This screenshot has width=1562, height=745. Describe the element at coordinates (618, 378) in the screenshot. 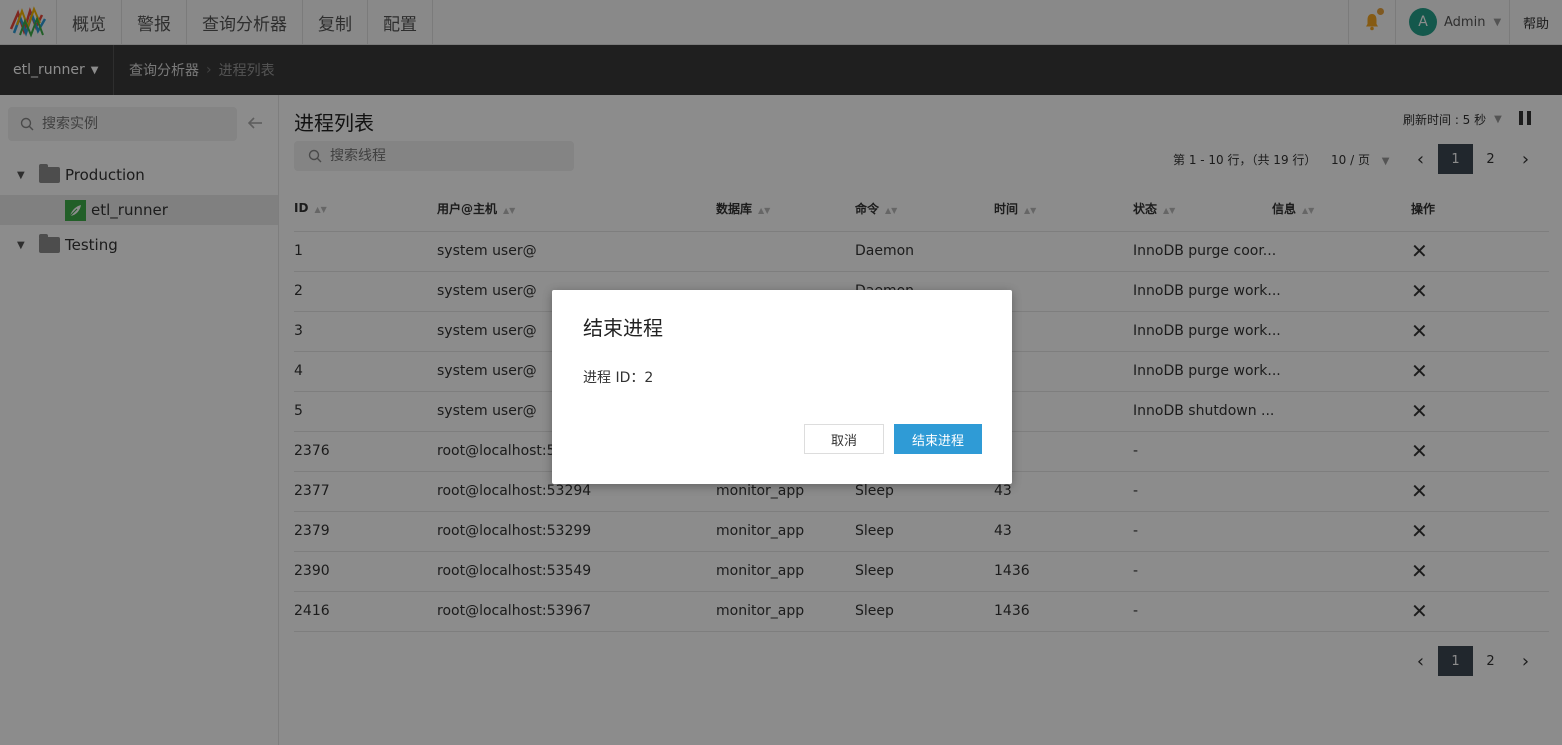

I see `dialog-body: 进程 ID：2` at that location.